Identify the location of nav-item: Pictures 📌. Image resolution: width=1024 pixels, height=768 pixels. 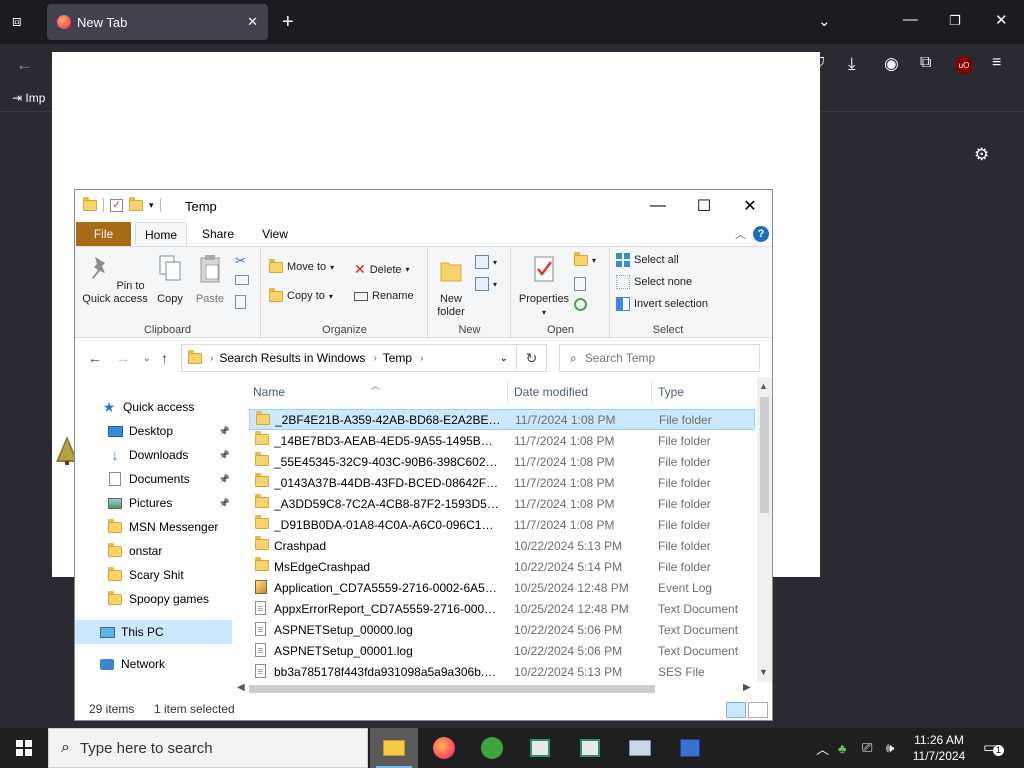
(153, 503).